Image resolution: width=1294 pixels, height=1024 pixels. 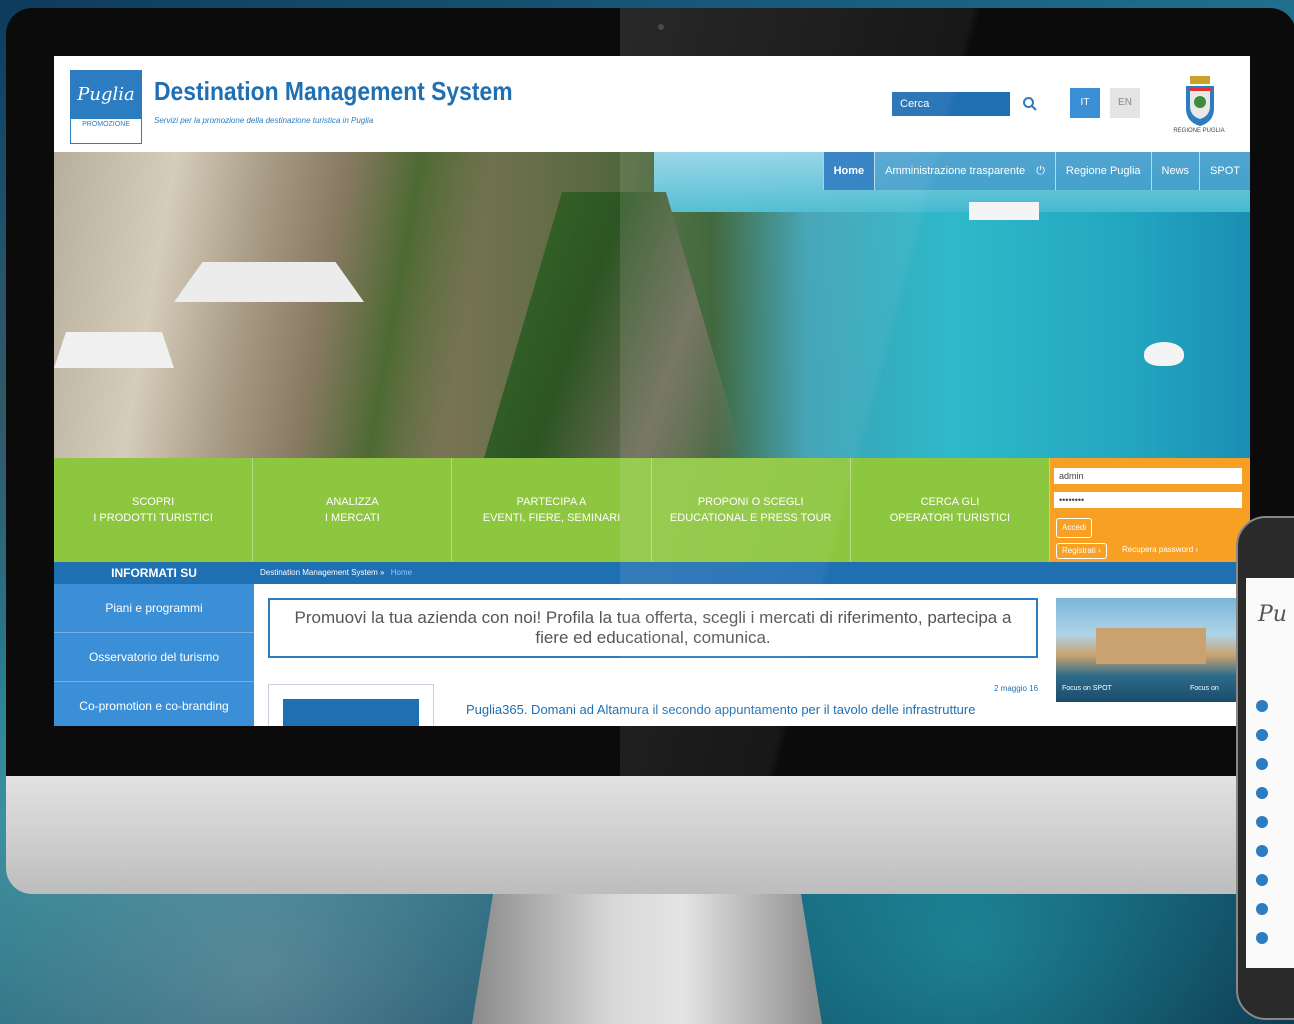 I want to click on menu-cerca-operatori: CERCA GLI OPERATORI TURISTICI, so click(x=951, y=510).